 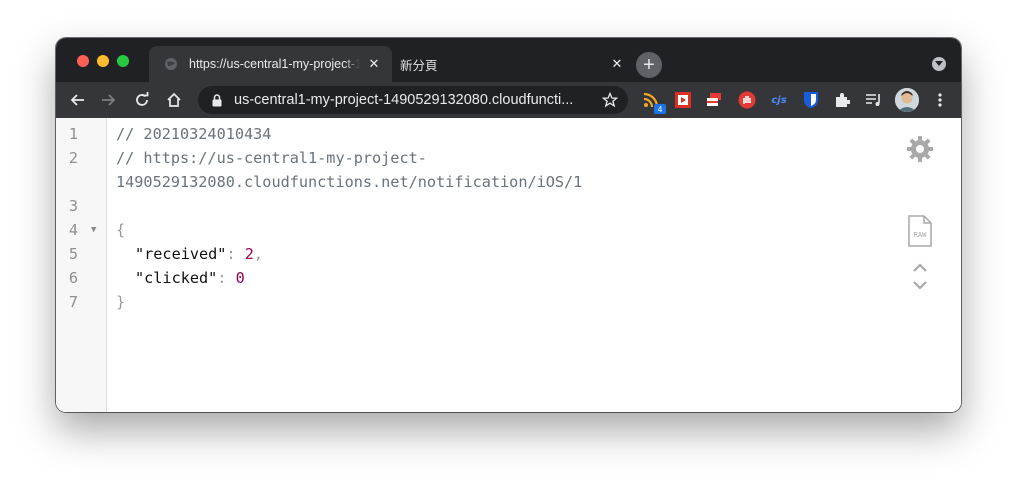 I want to click on reload-icon, so click(x=142, y=100).